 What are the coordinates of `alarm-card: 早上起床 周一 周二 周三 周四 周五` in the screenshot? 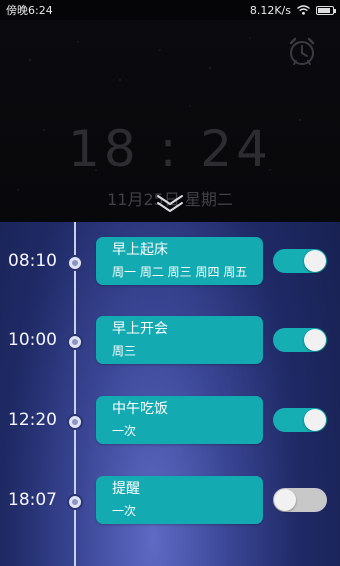 It's located at (179, 261).